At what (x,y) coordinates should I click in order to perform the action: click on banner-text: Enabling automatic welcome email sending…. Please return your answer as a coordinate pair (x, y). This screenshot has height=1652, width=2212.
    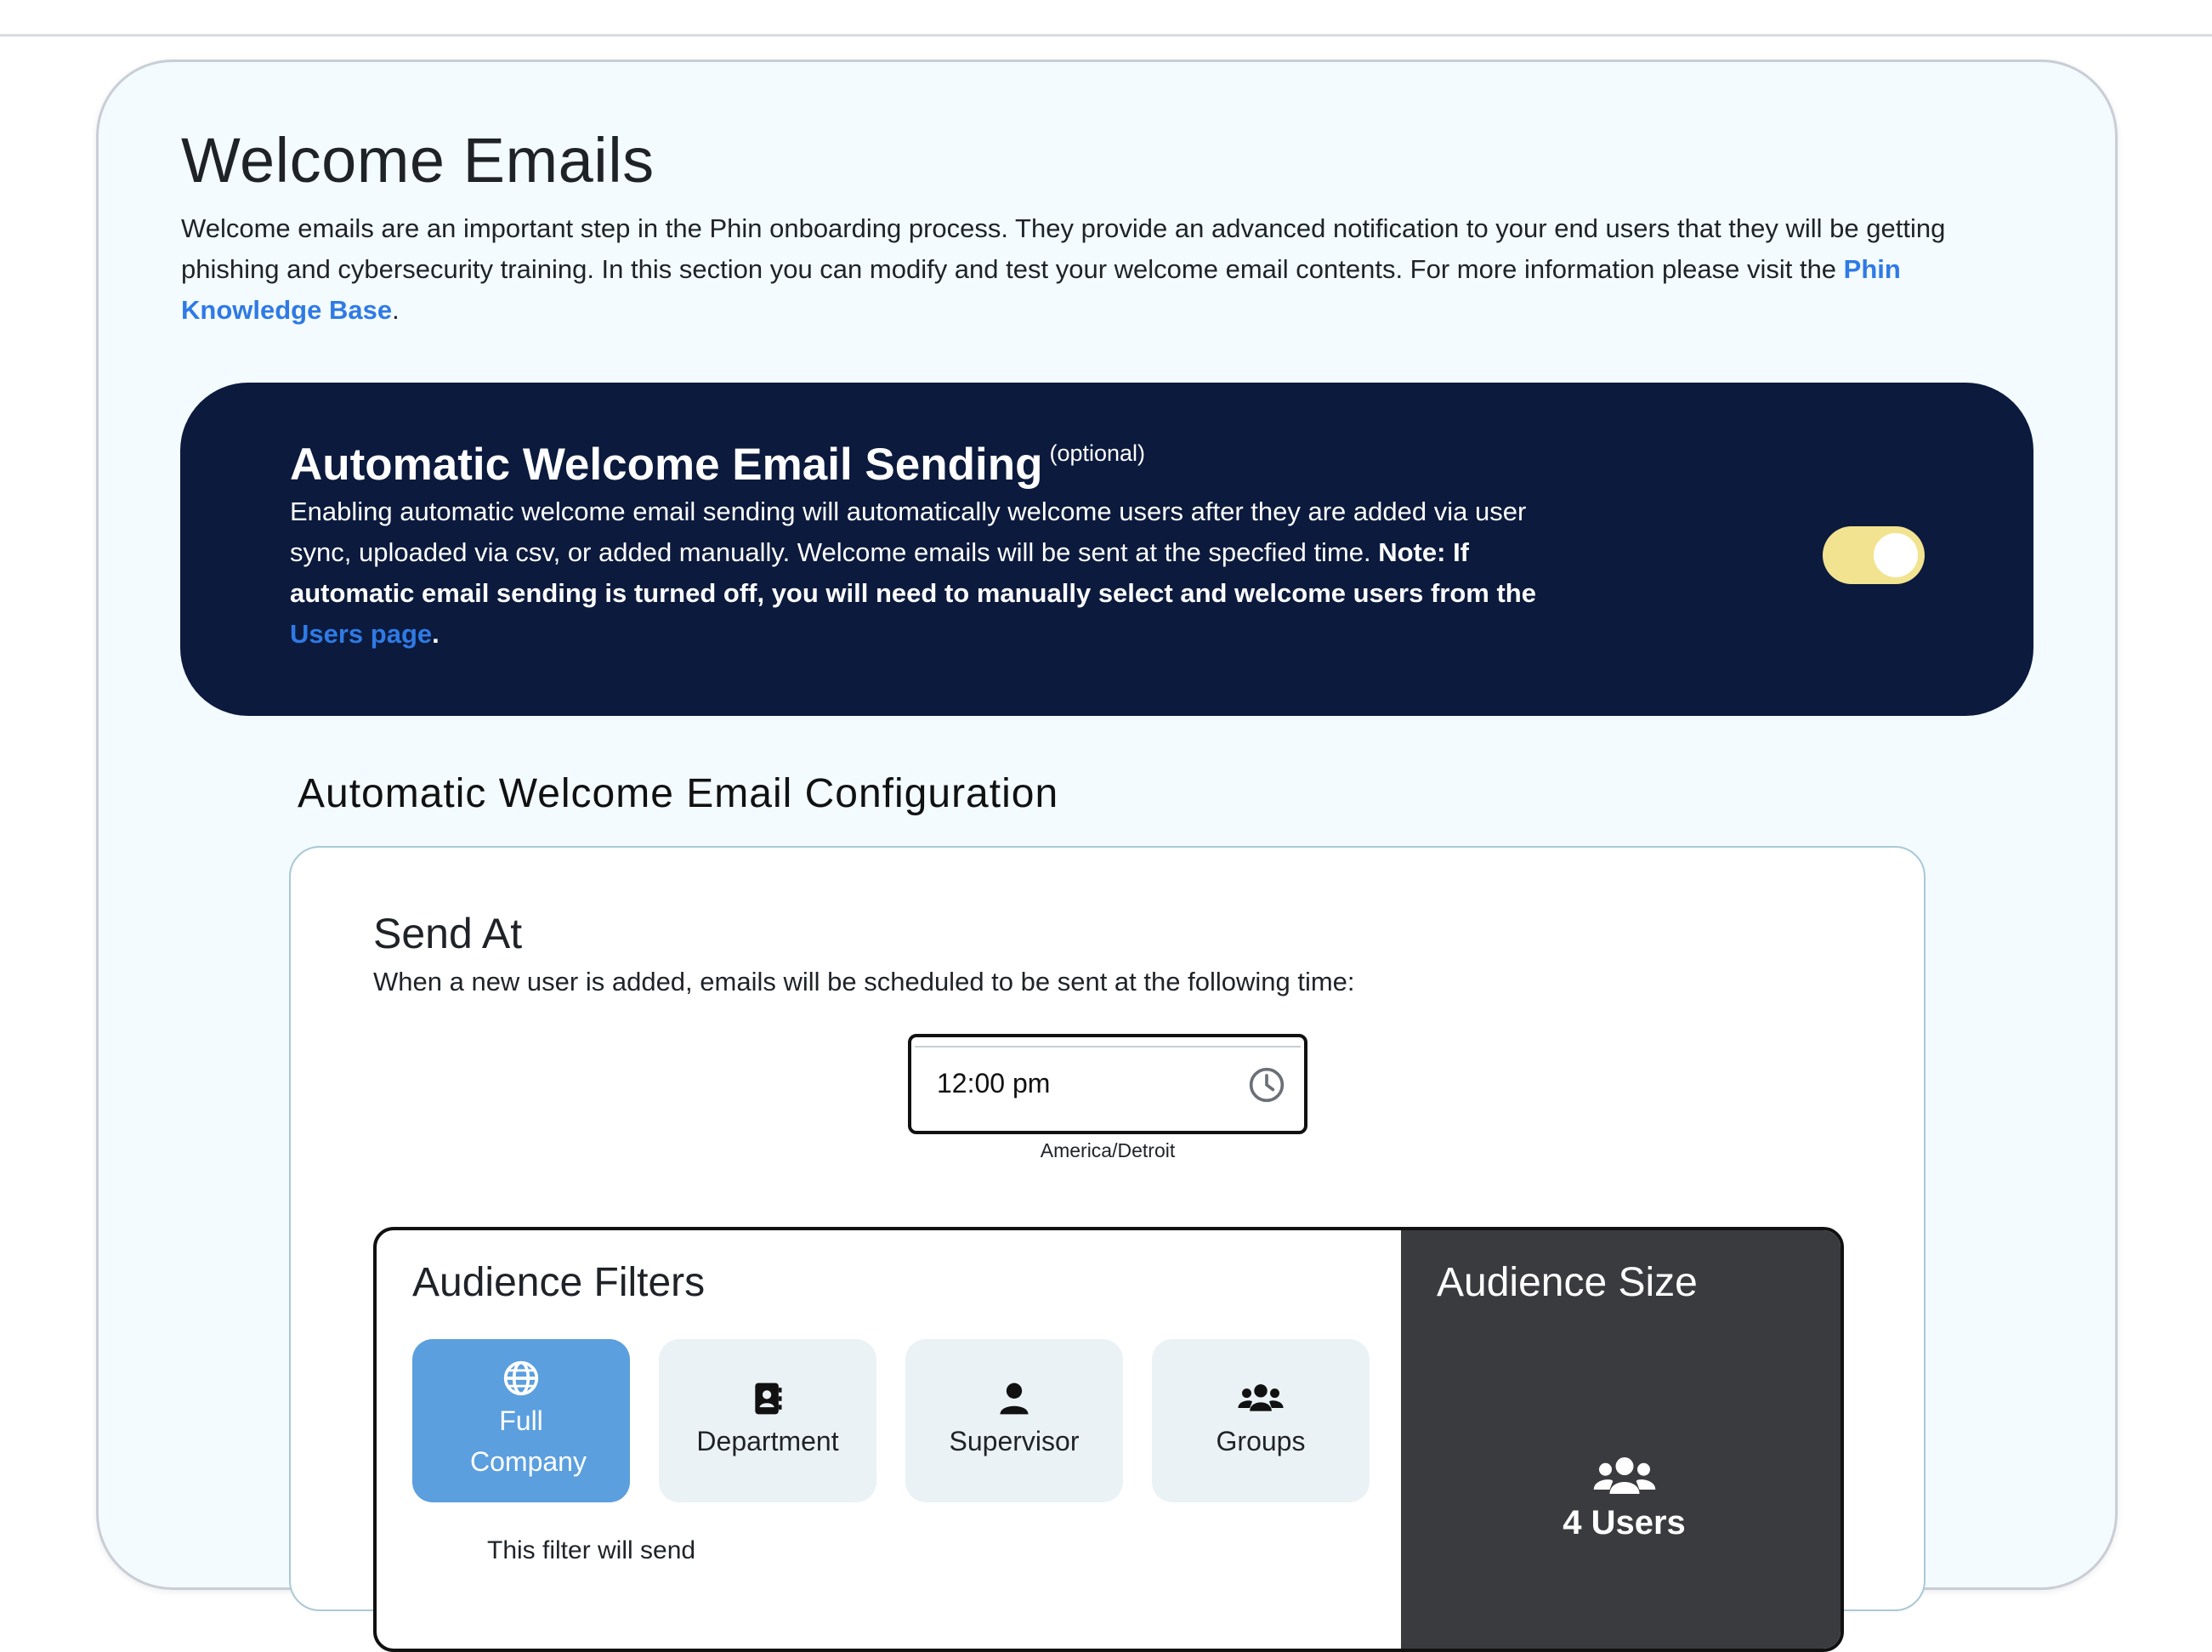
    Looking at the image, I should click on (908, 532).